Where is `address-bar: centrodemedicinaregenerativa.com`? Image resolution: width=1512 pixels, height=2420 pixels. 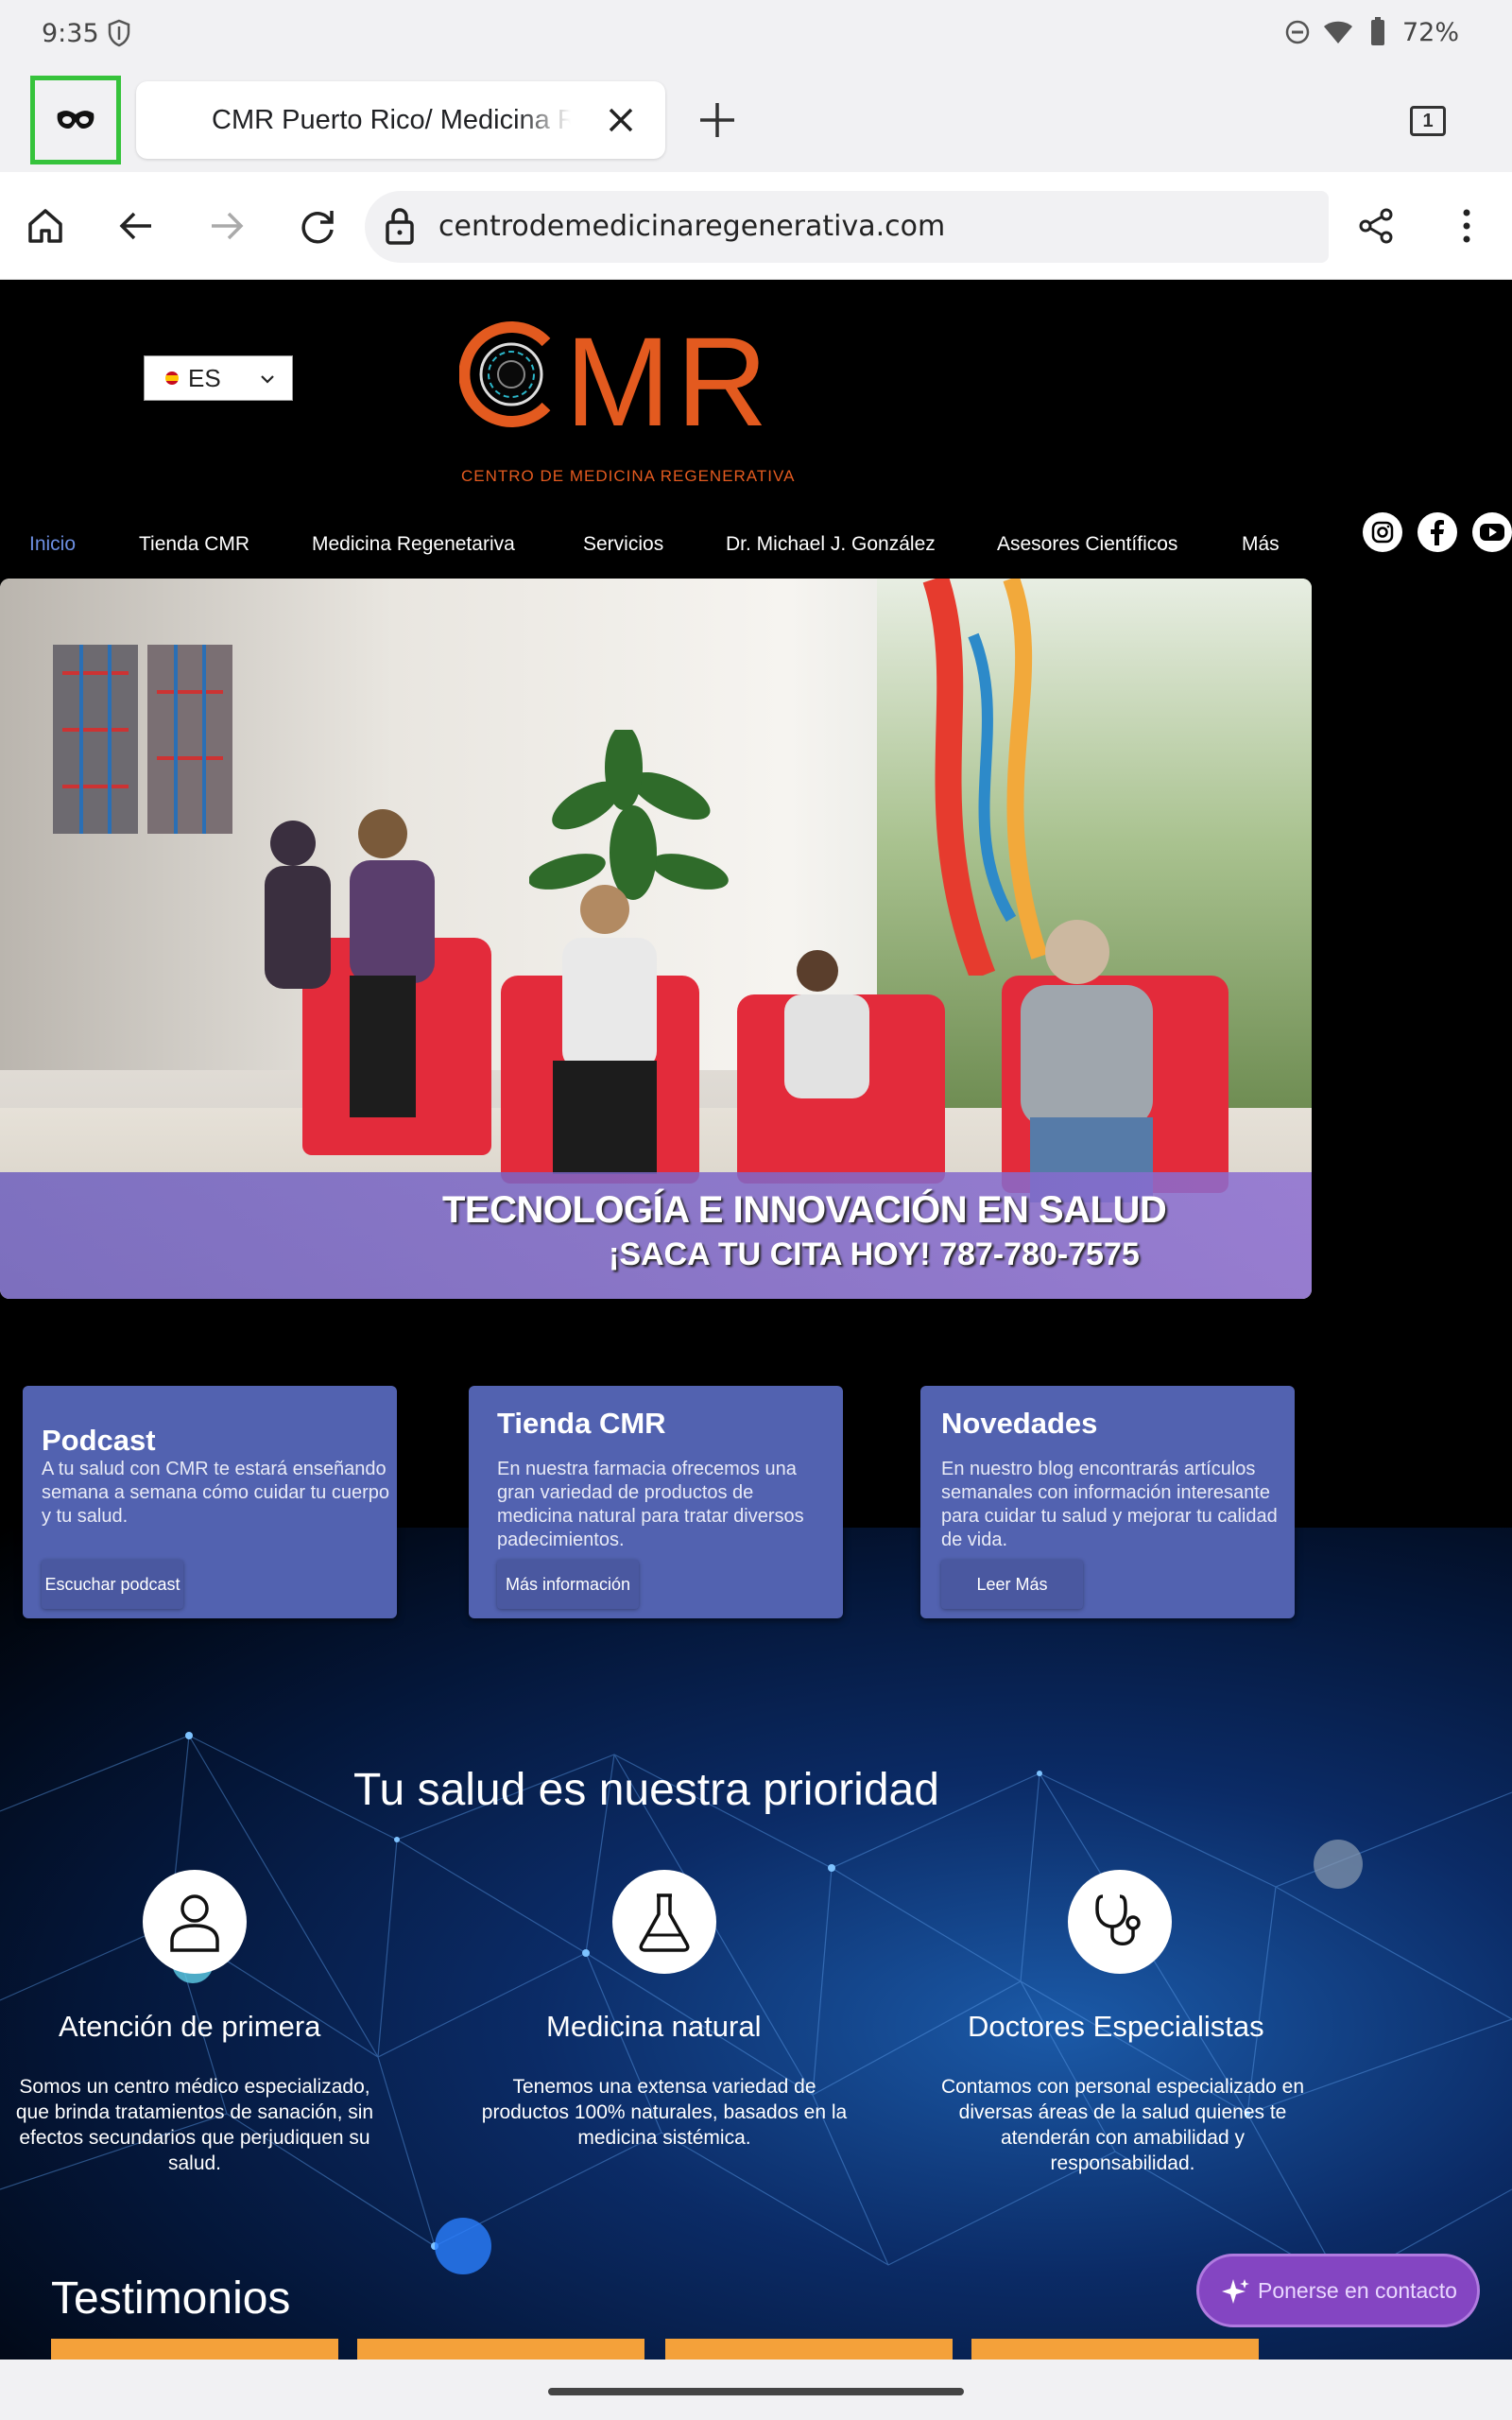 address-bar: centrodemedicinaregenerativa.com is located at coordinates (847, 227).